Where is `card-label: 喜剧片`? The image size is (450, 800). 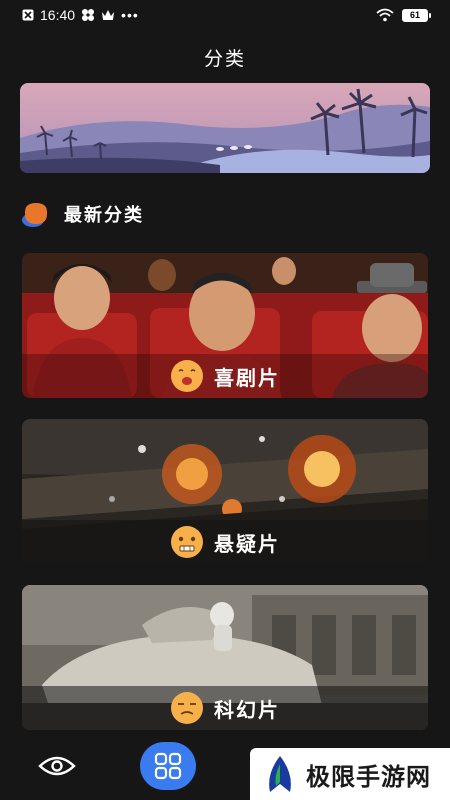
card-label: 喜剧片 is located at coordinates (247, 378).